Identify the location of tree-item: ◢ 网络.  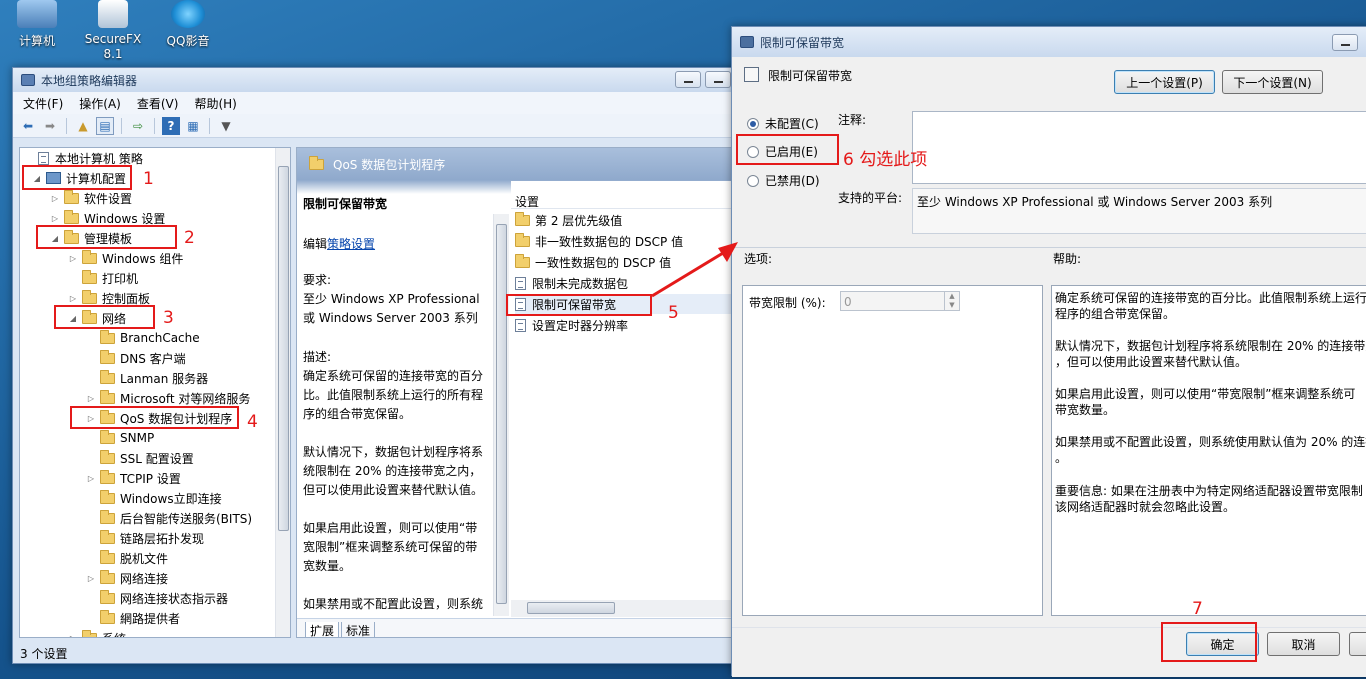
(97, 318).